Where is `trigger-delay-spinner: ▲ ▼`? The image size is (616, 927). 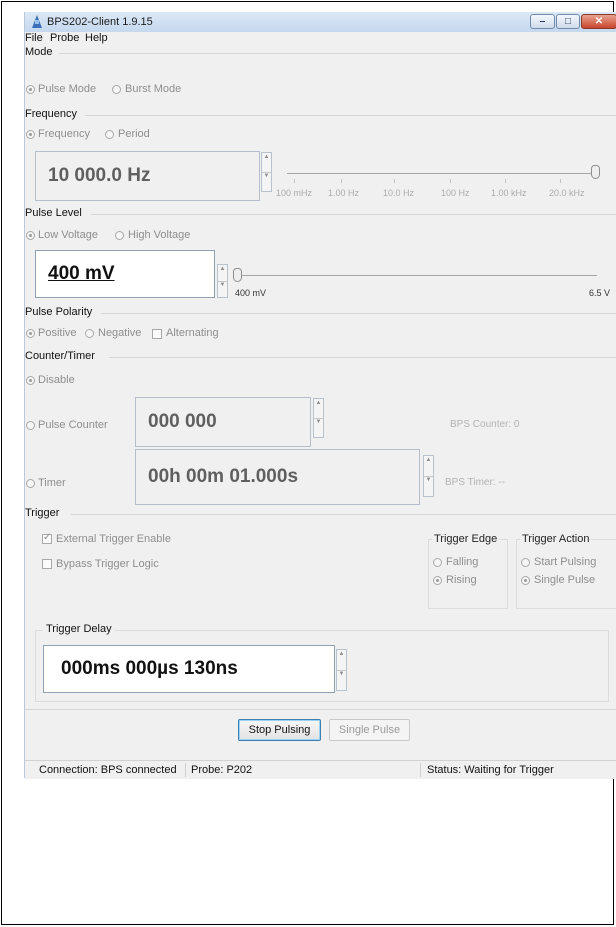 trigger-delay-spinner: ▲ ▼ is located at coordinates (341, 670).